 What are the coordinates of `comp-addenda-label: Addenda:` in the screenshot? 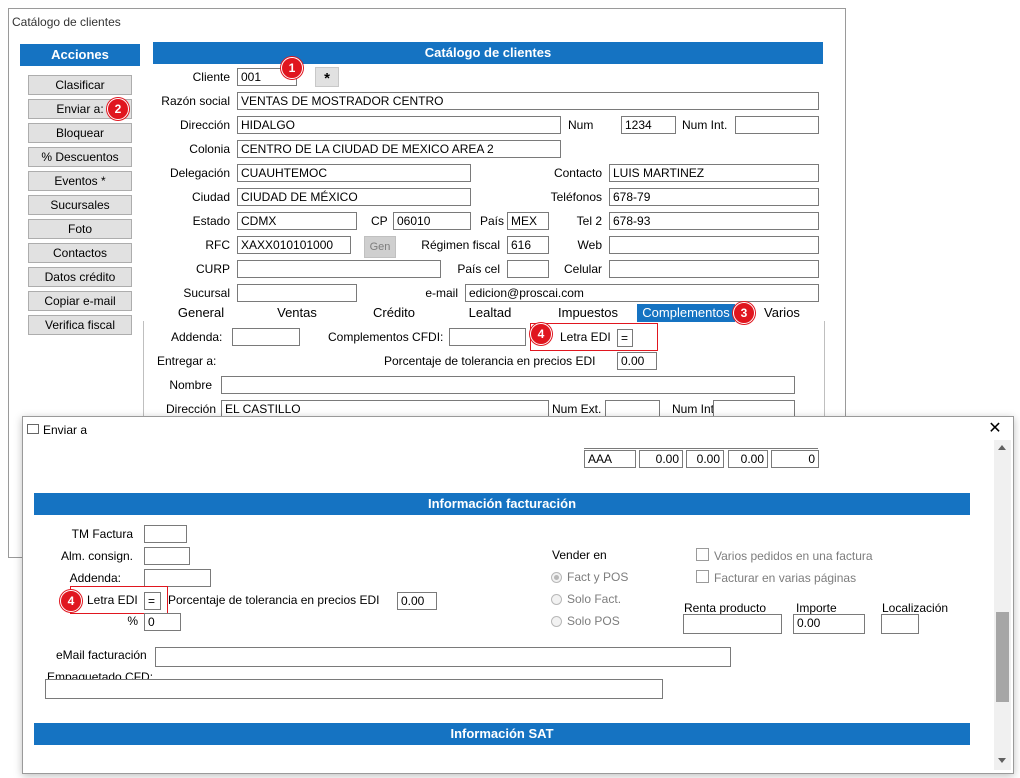 It's located at (197, 337).